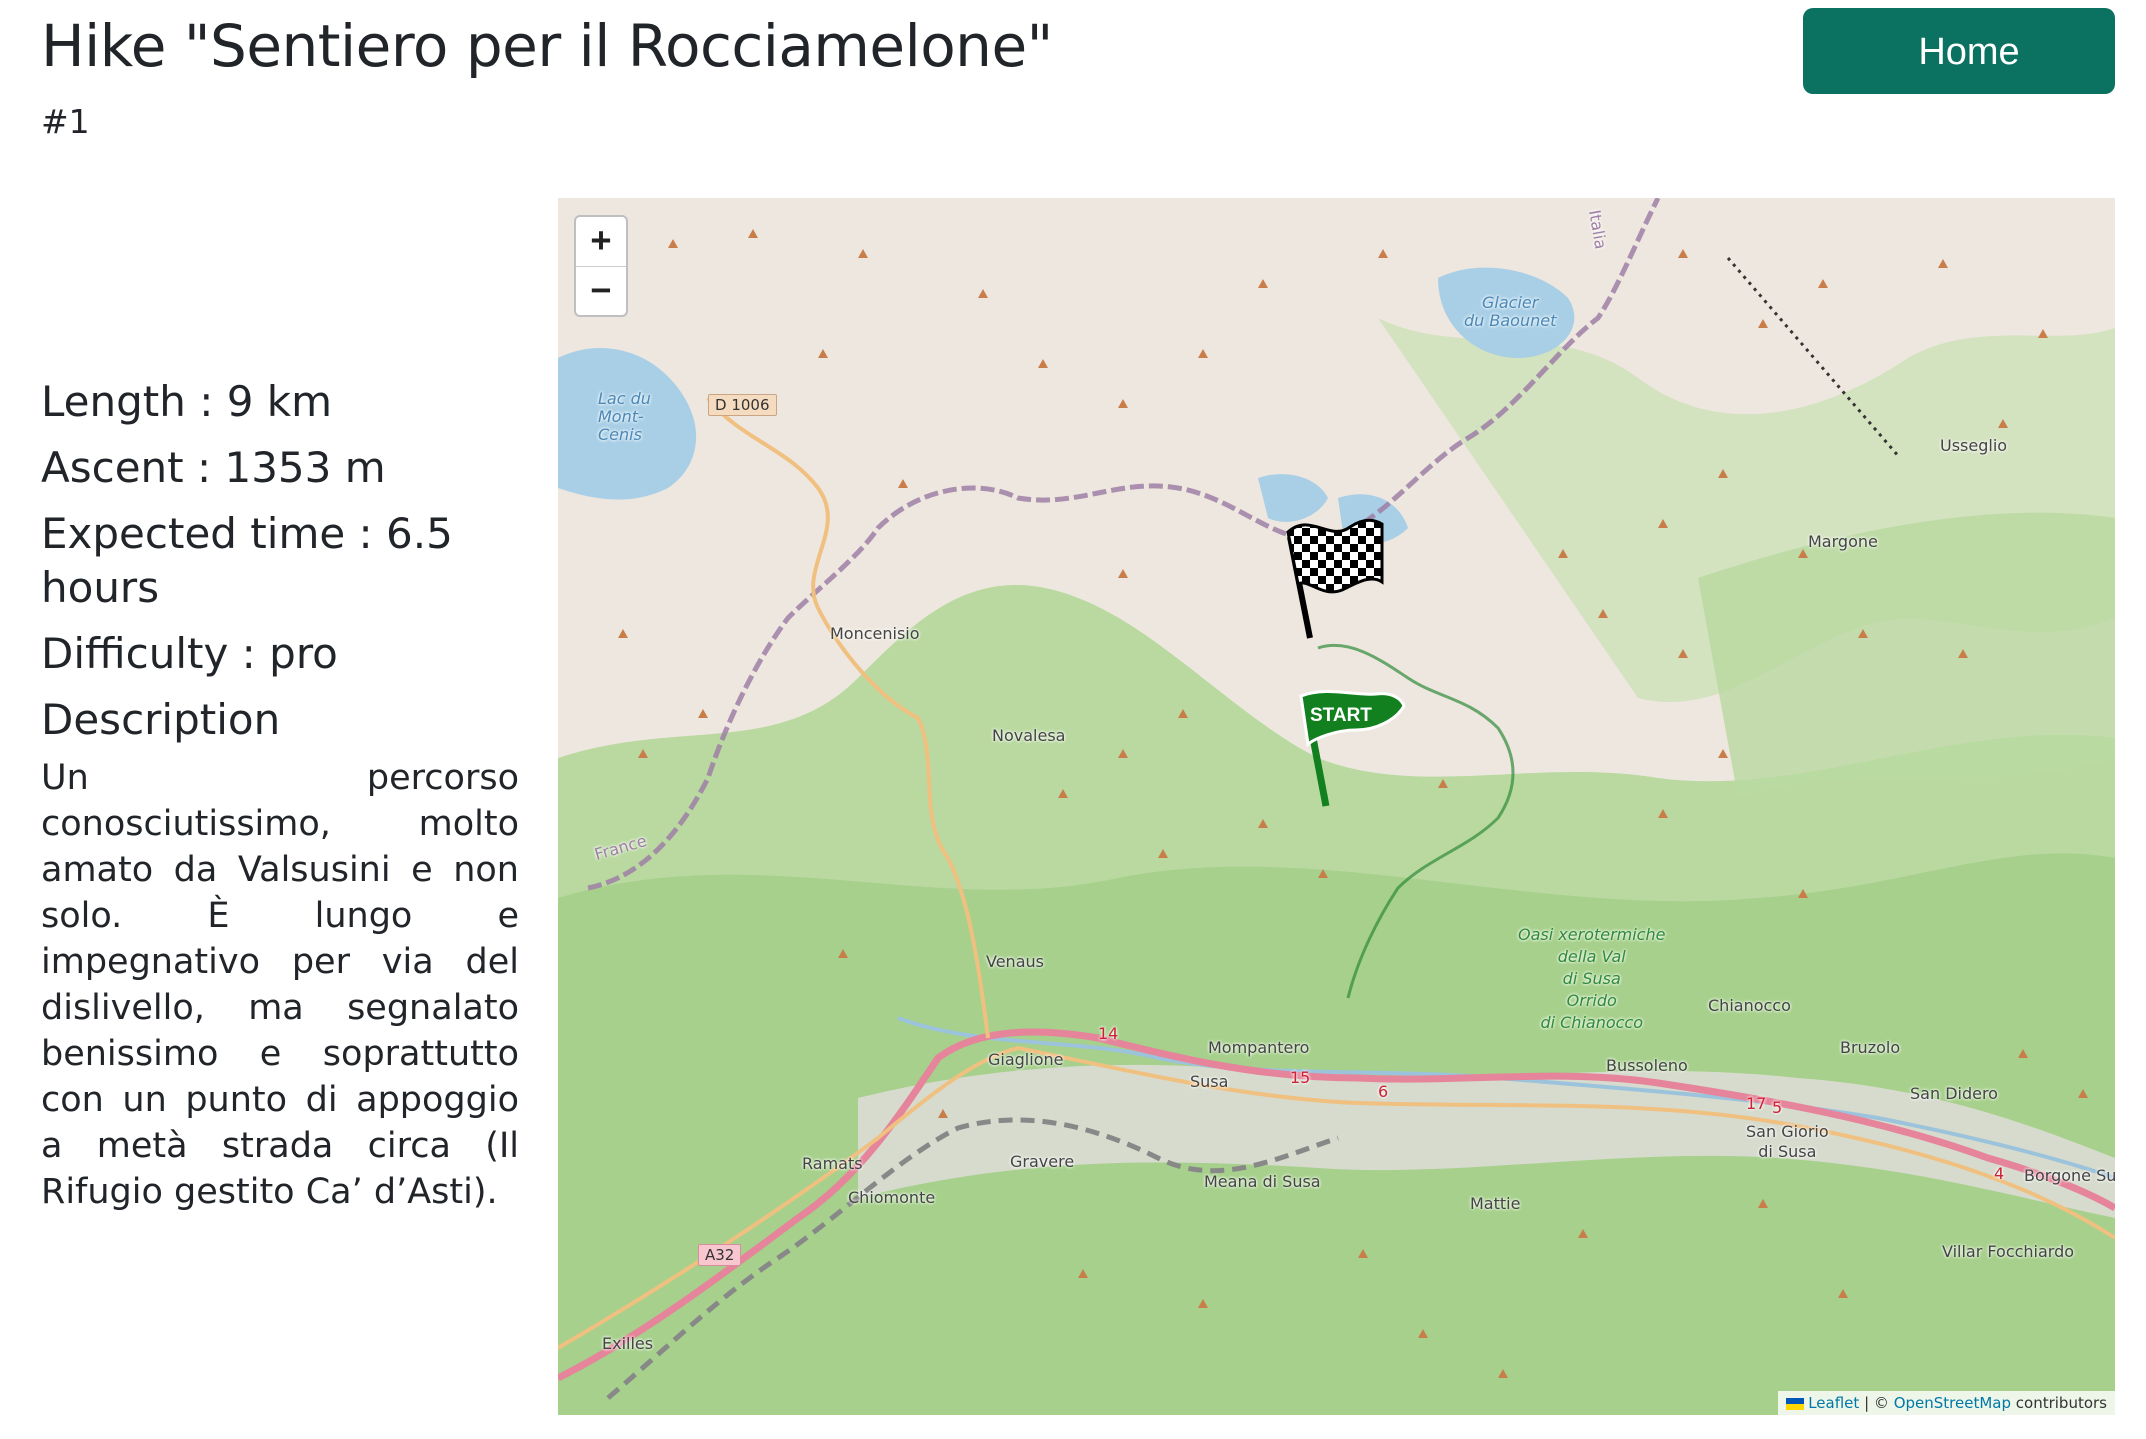  I want to click on road-number-14: 14, so click(1108, 1033).